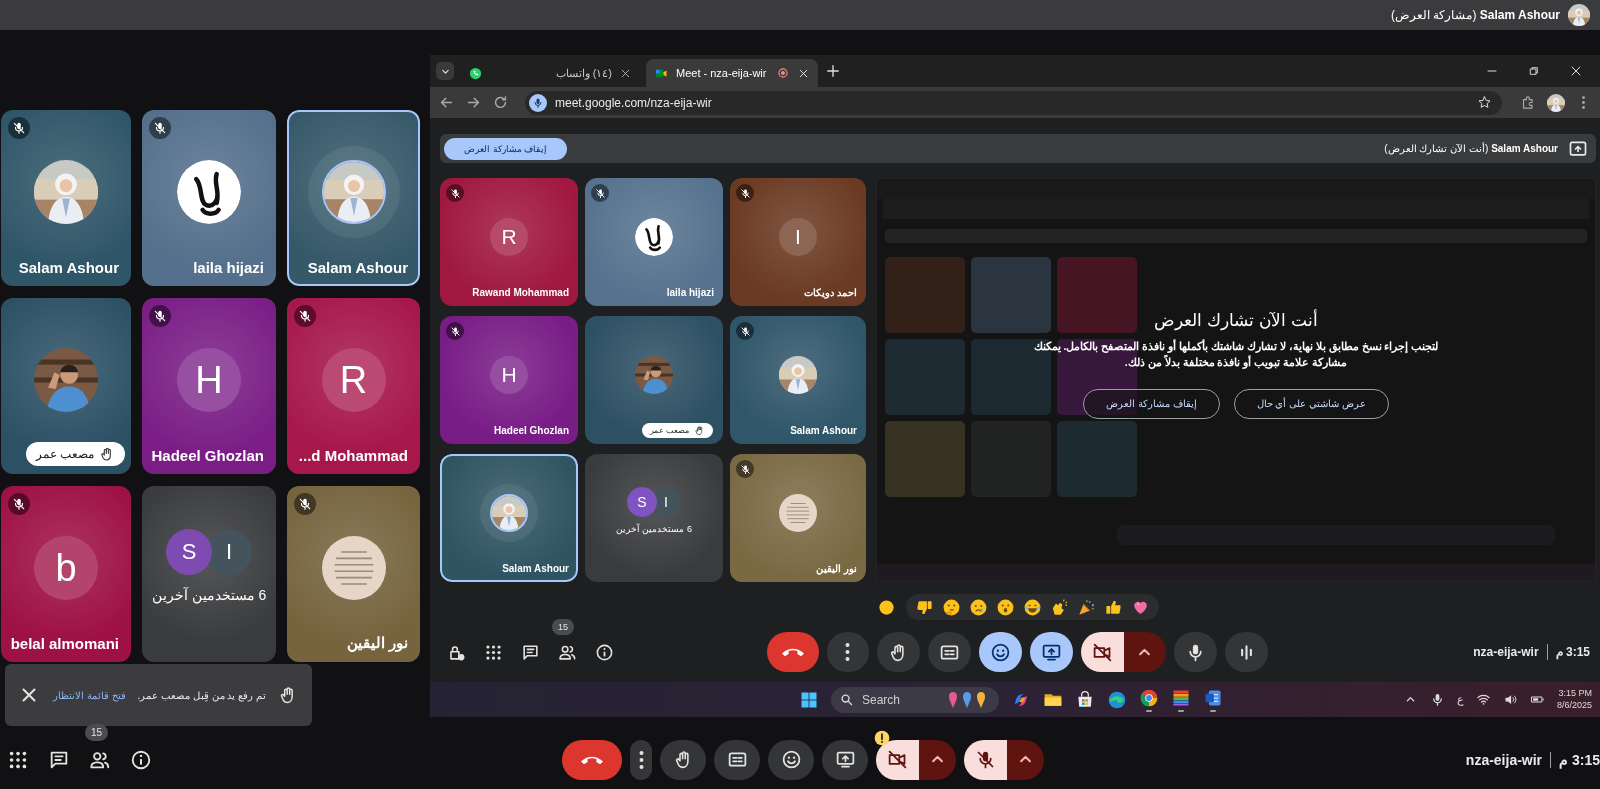 This screenshot has height=789, width=1600. What do you see at coordinates (886, 607) in the screenshot?
I see `skin-tone-icon` at bounding box center [886, 607].